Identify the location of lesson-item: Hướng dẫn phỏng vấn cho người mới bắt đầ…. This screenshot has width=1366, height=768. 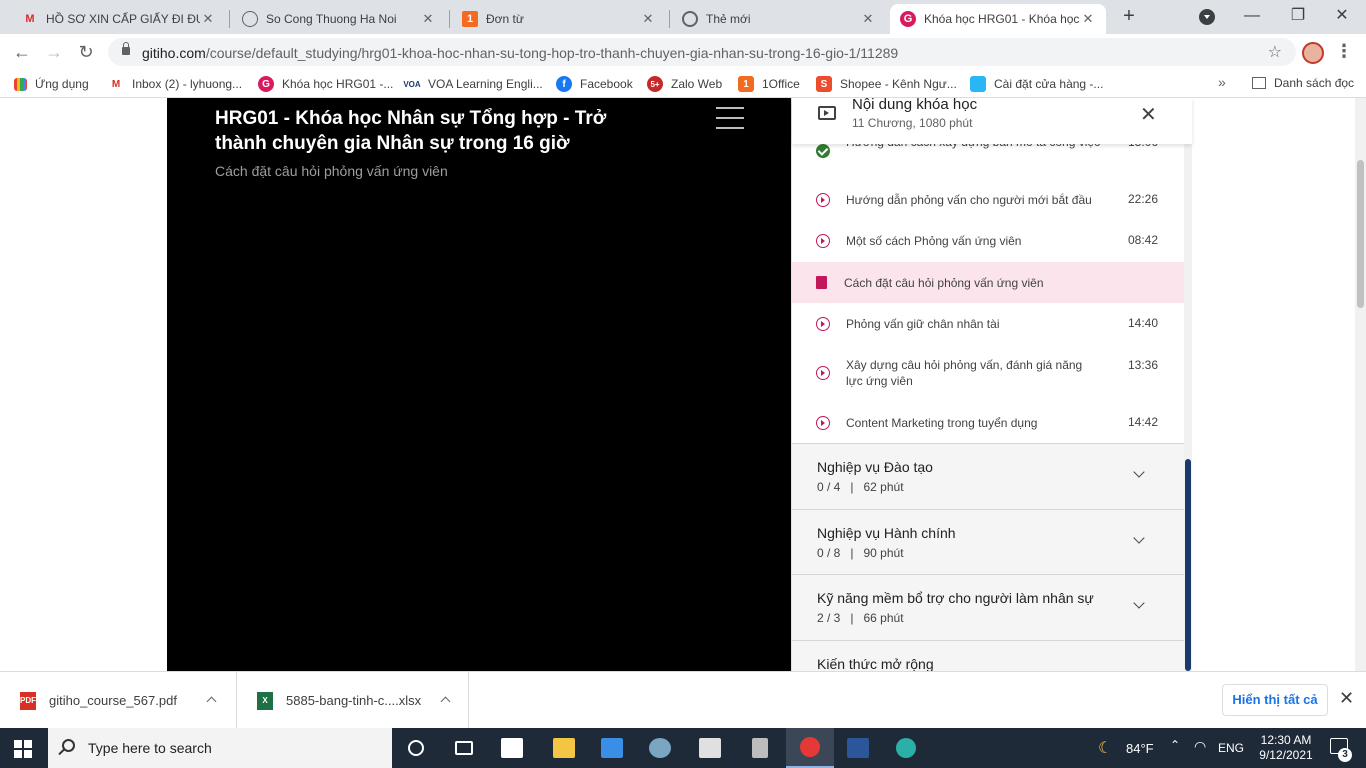
(988, 200).